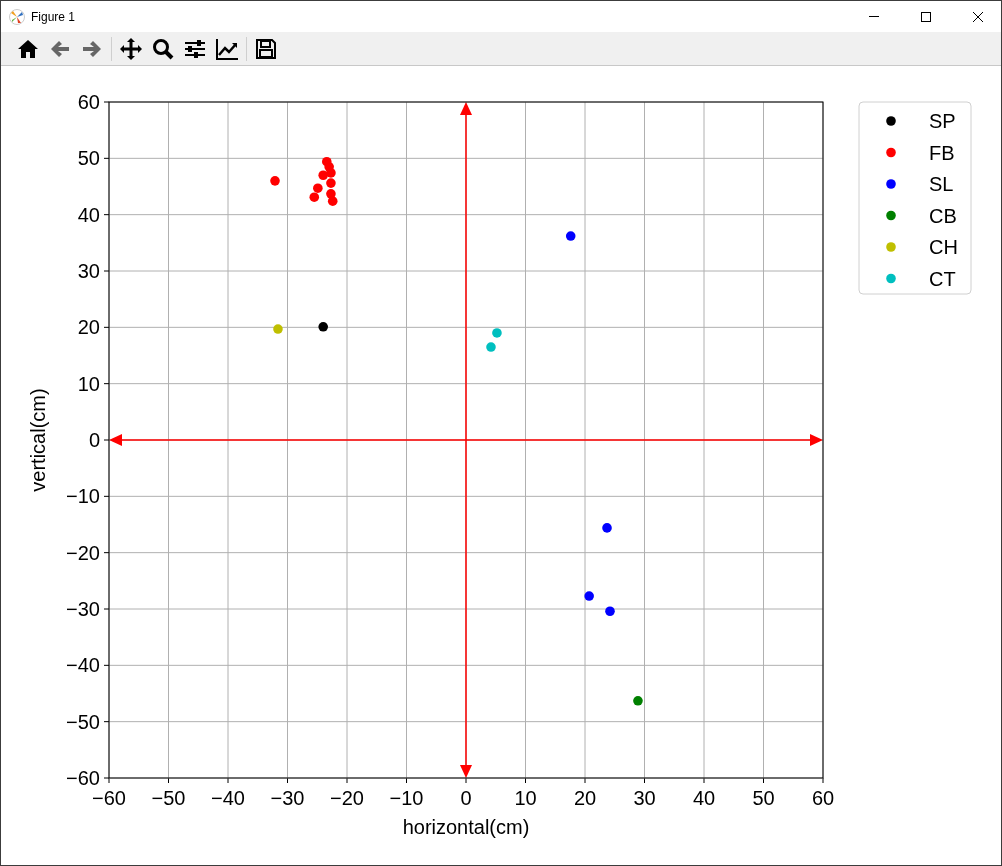 The width and height of the screenshot is (1002, 866). What do you see at coordinates (942, 121) in the screenshot?
I see `legend-label: SP` at bounding box center [942, 121].